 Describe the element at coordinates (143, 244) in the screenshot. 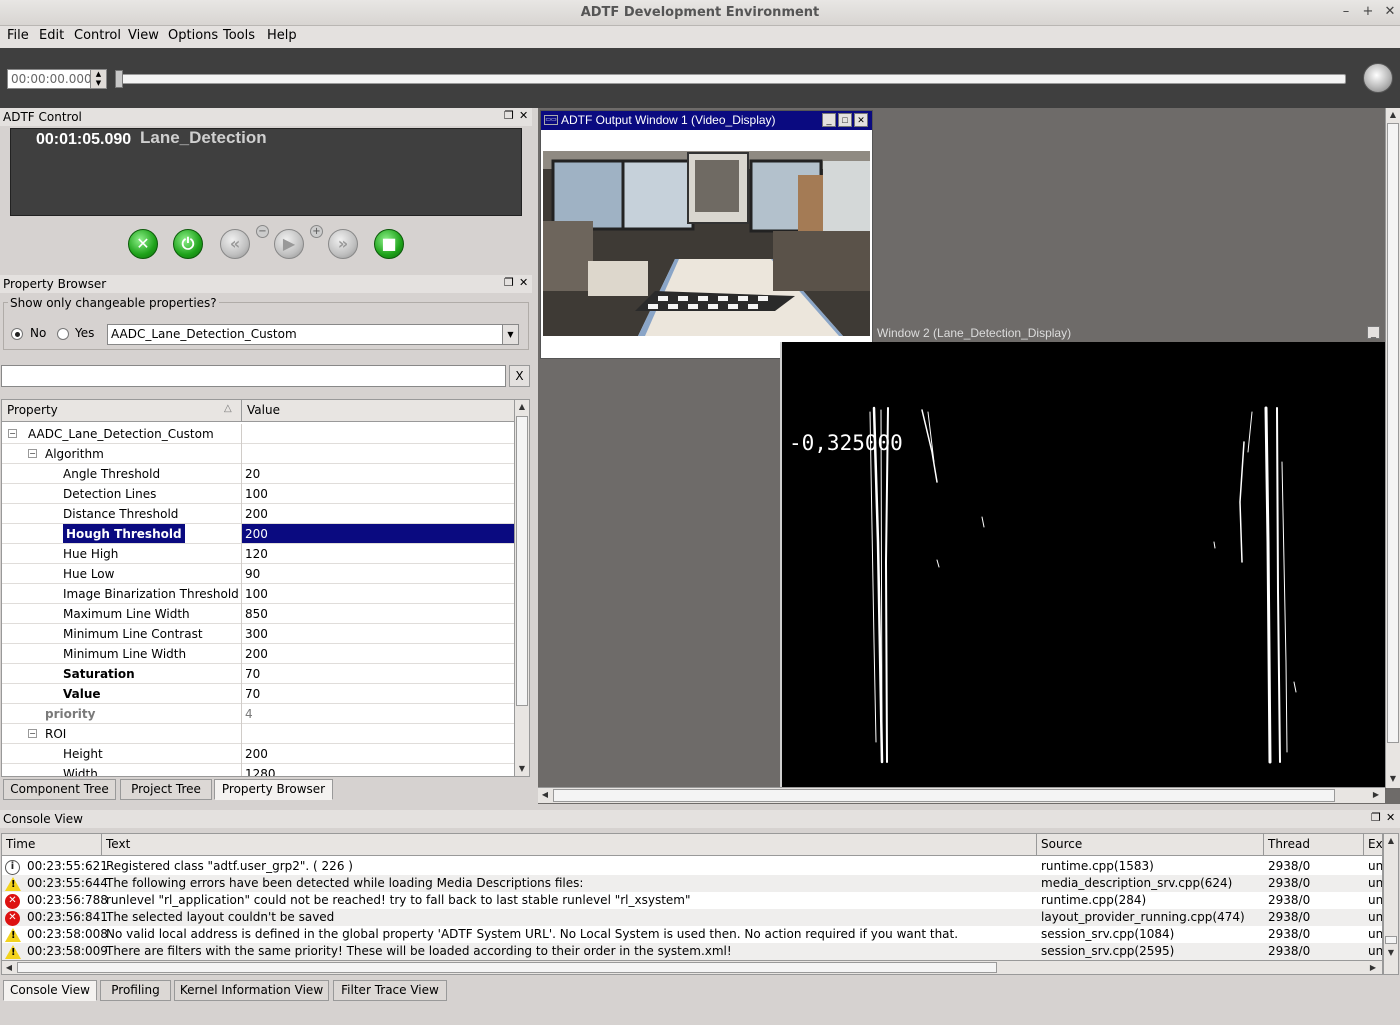

I see `close-config-button: ✕` at that location.